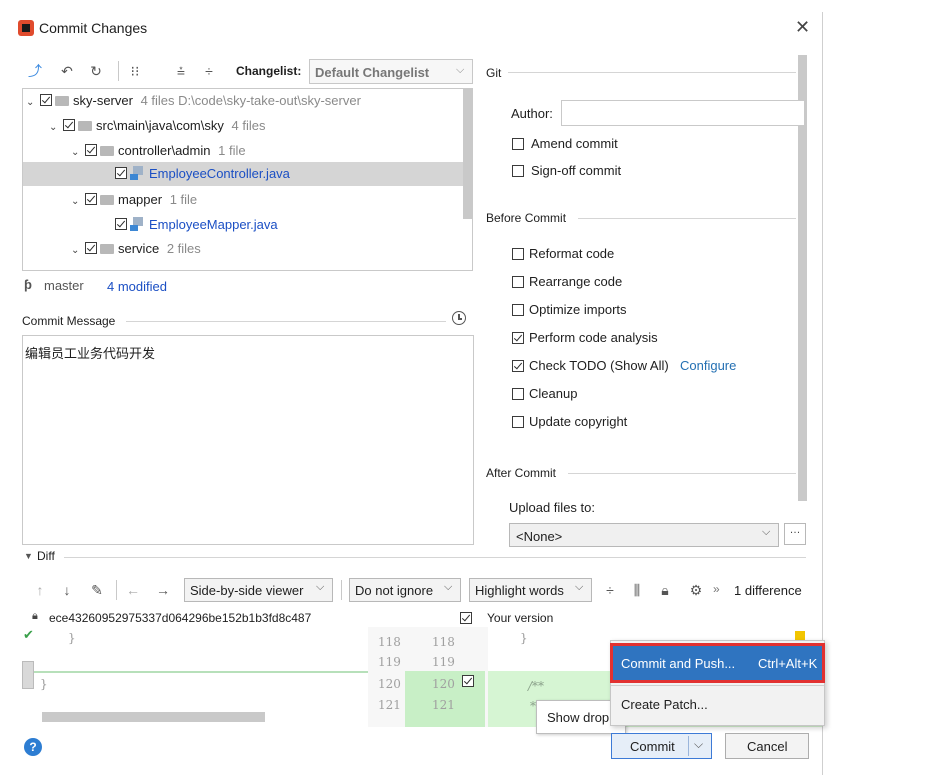 Image resolution: width=927 pixels, height=775 pixels. I want to click on commit-message-input: 编辑员工业务代码开发, so click(248, 440).